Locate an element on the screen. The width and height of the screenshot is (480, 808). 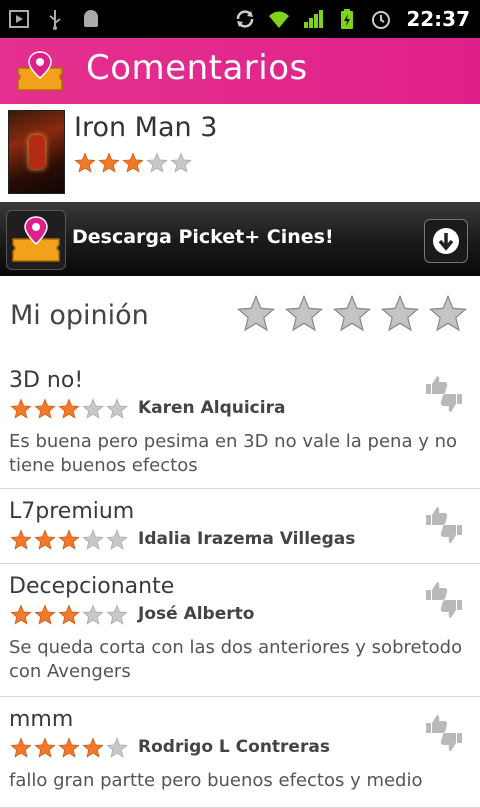
ad-banner: Descarga Picket+ Cines! is located at coordinates (240, 239).